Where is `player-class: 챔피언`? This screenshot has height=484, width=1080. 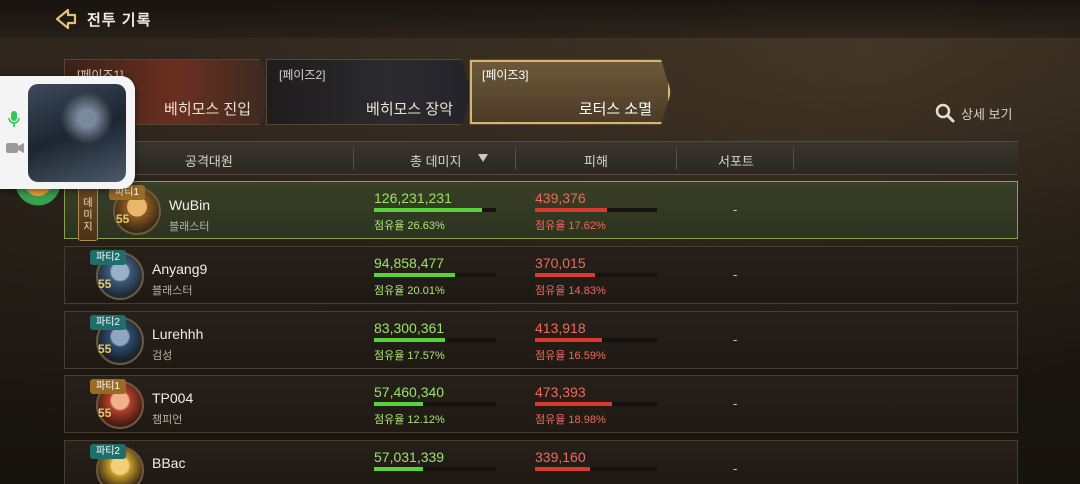
player-class: 챔피언 is located at coordinates (167, 420).